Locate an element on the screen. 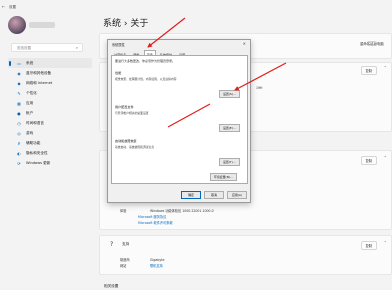  sidebar-item-time-language: ◷ 时间和语言 is located at coordinates (50, 123).